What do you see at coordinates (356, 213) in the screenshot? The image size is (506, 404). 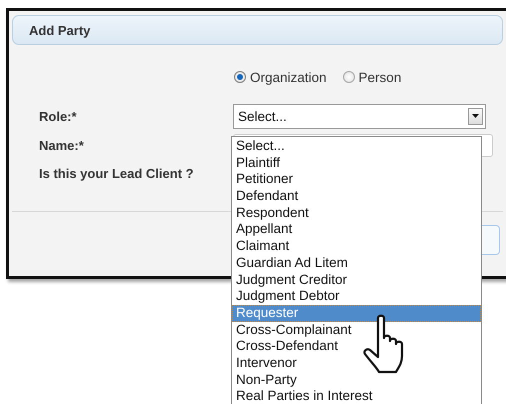 I see `dropdown-option: Respondent` at bounding box center [356, 213].